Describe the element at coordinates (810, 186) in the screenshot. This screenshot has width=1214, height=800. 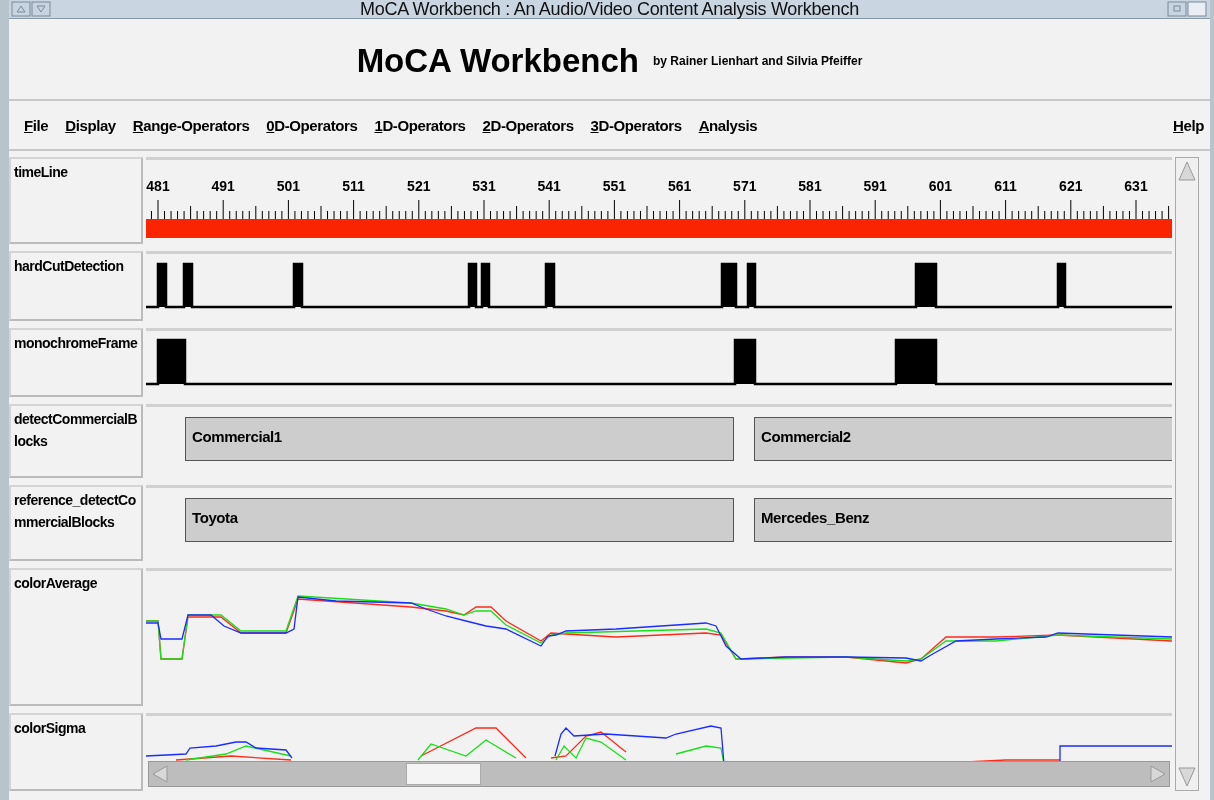
I see `tick-label: 581` at that location.